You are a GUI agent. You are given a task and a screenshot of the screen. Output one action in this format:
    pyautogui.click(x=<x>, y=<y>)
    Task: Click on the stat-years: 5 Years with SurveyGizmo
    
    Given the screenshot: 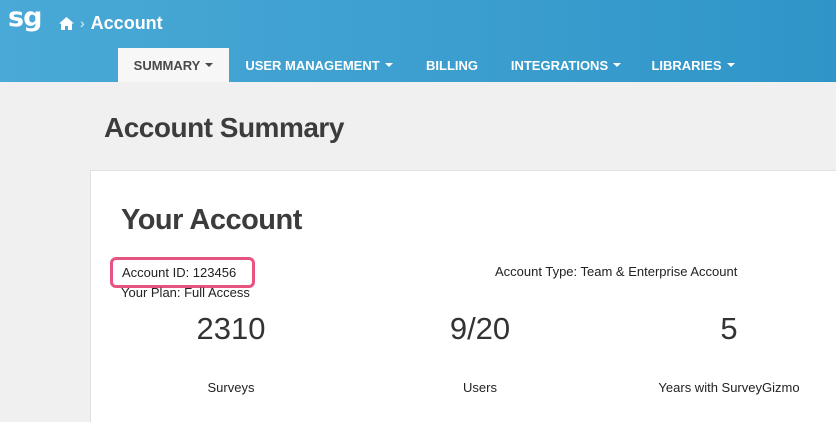 What is the action you would take?
    pyautogui.click(x=727, y=353)
    